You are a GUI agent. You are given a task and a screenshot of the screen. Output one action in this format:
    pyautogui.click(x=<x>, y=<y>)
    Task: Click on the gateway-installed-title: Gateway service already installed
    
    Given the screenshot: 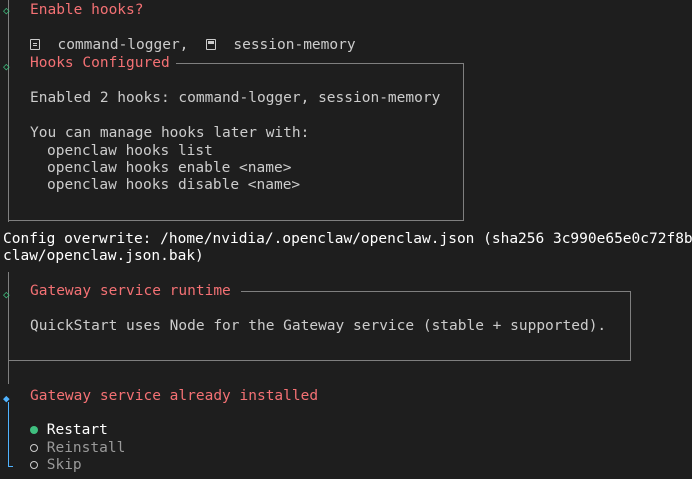 What is the action you would take?
    pyautogui.click(x=174, y=396)
    